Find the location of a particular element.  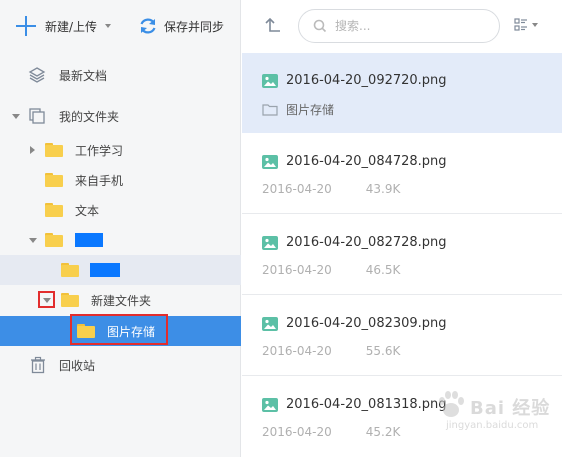

file-name: 2016-04-20_082728.png is located at coordinates (366, 242).